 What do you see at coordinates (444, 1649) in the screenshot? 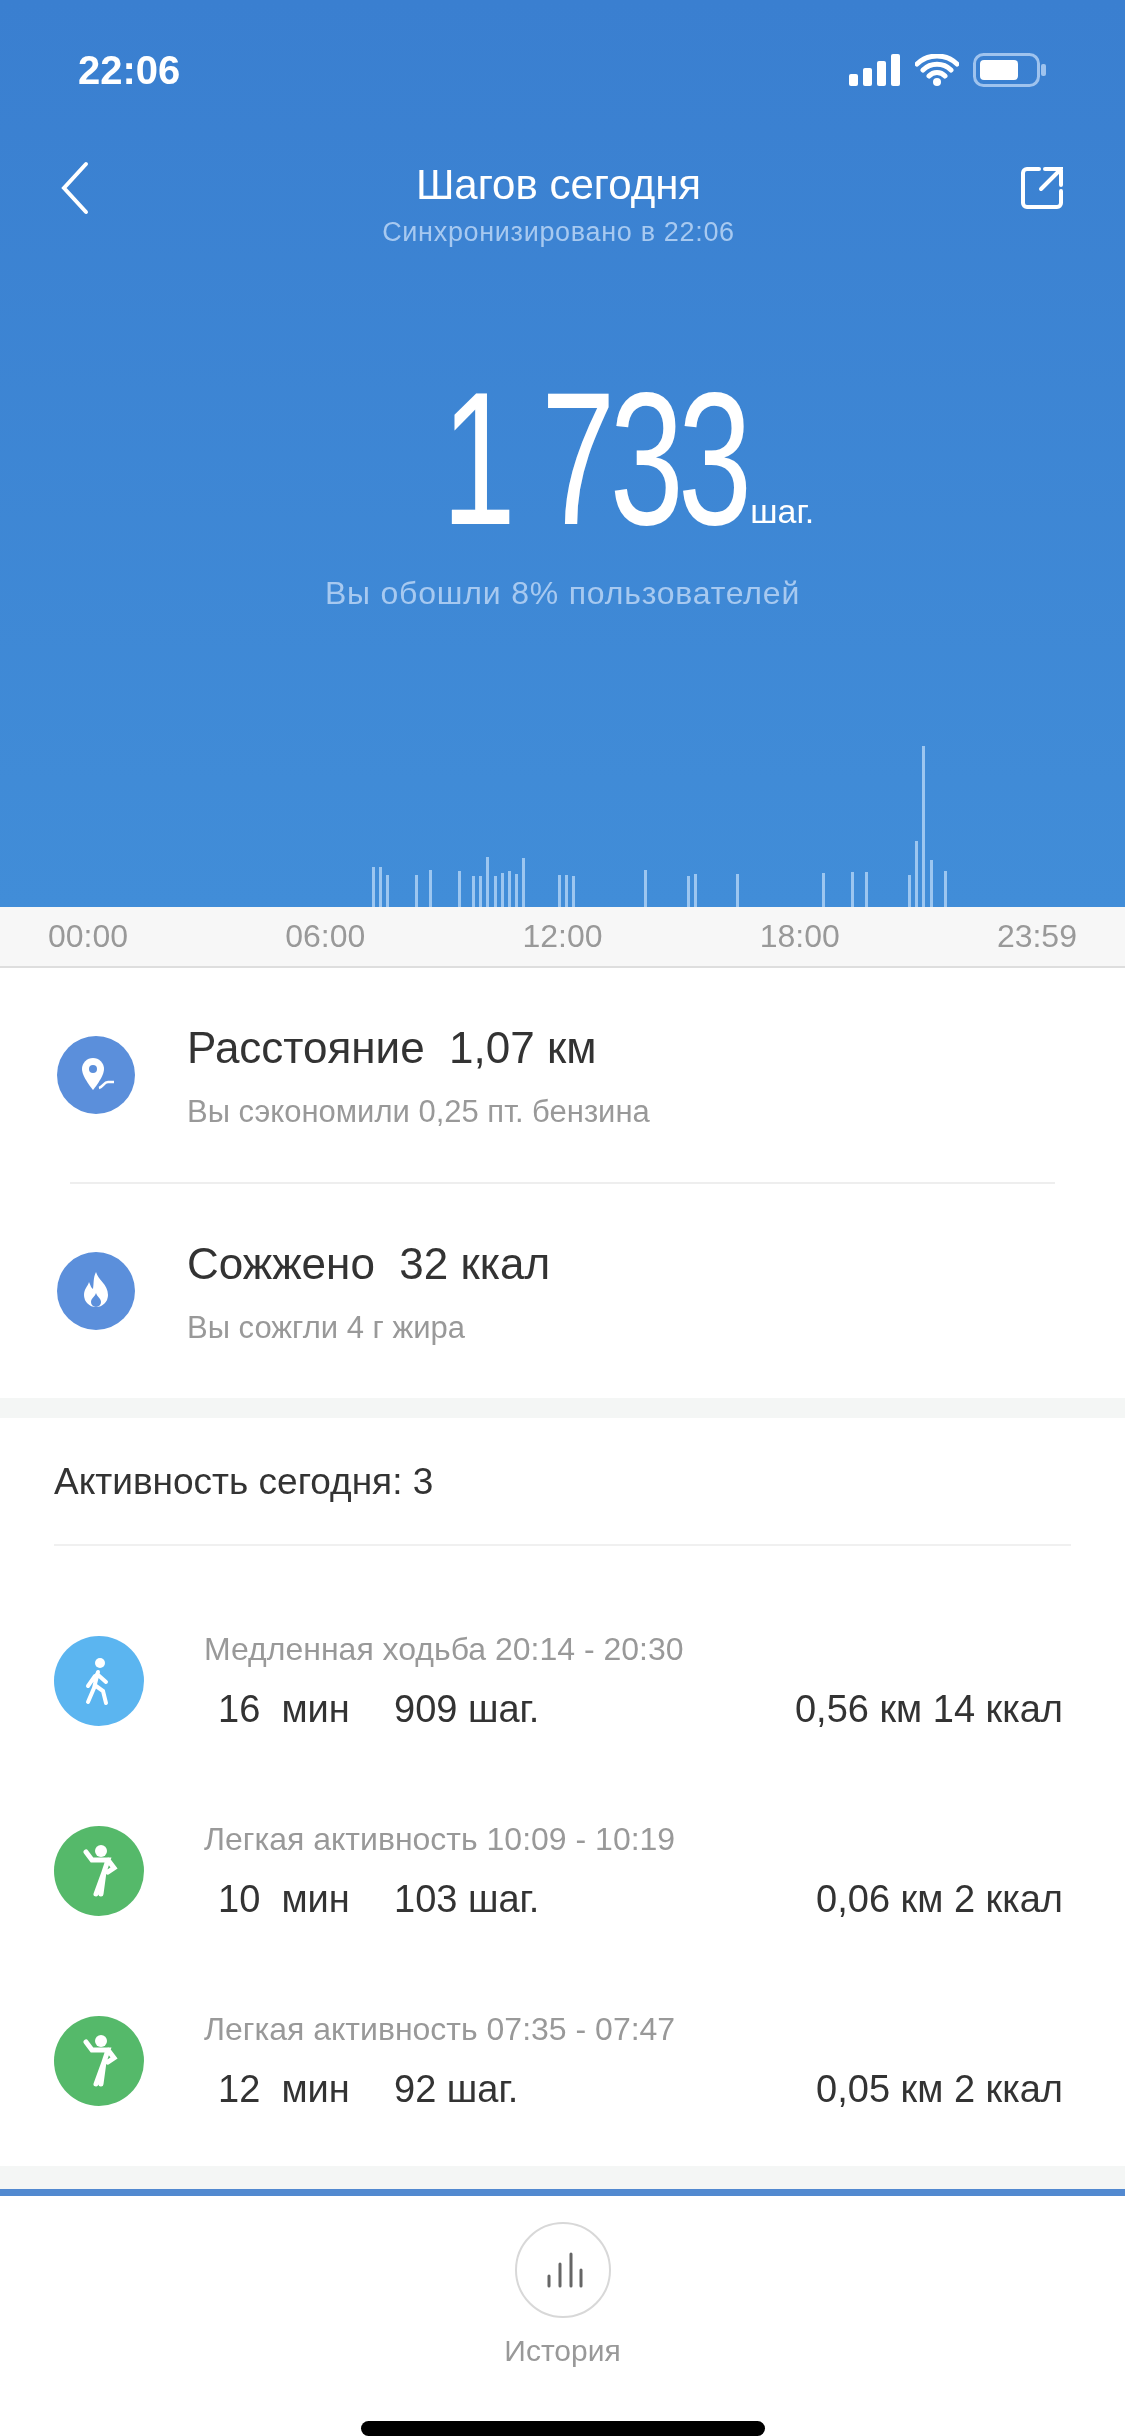
I see `activity-title: Медленная ходьба 20:14 - 20:30` at bounding box center [444, 1649].